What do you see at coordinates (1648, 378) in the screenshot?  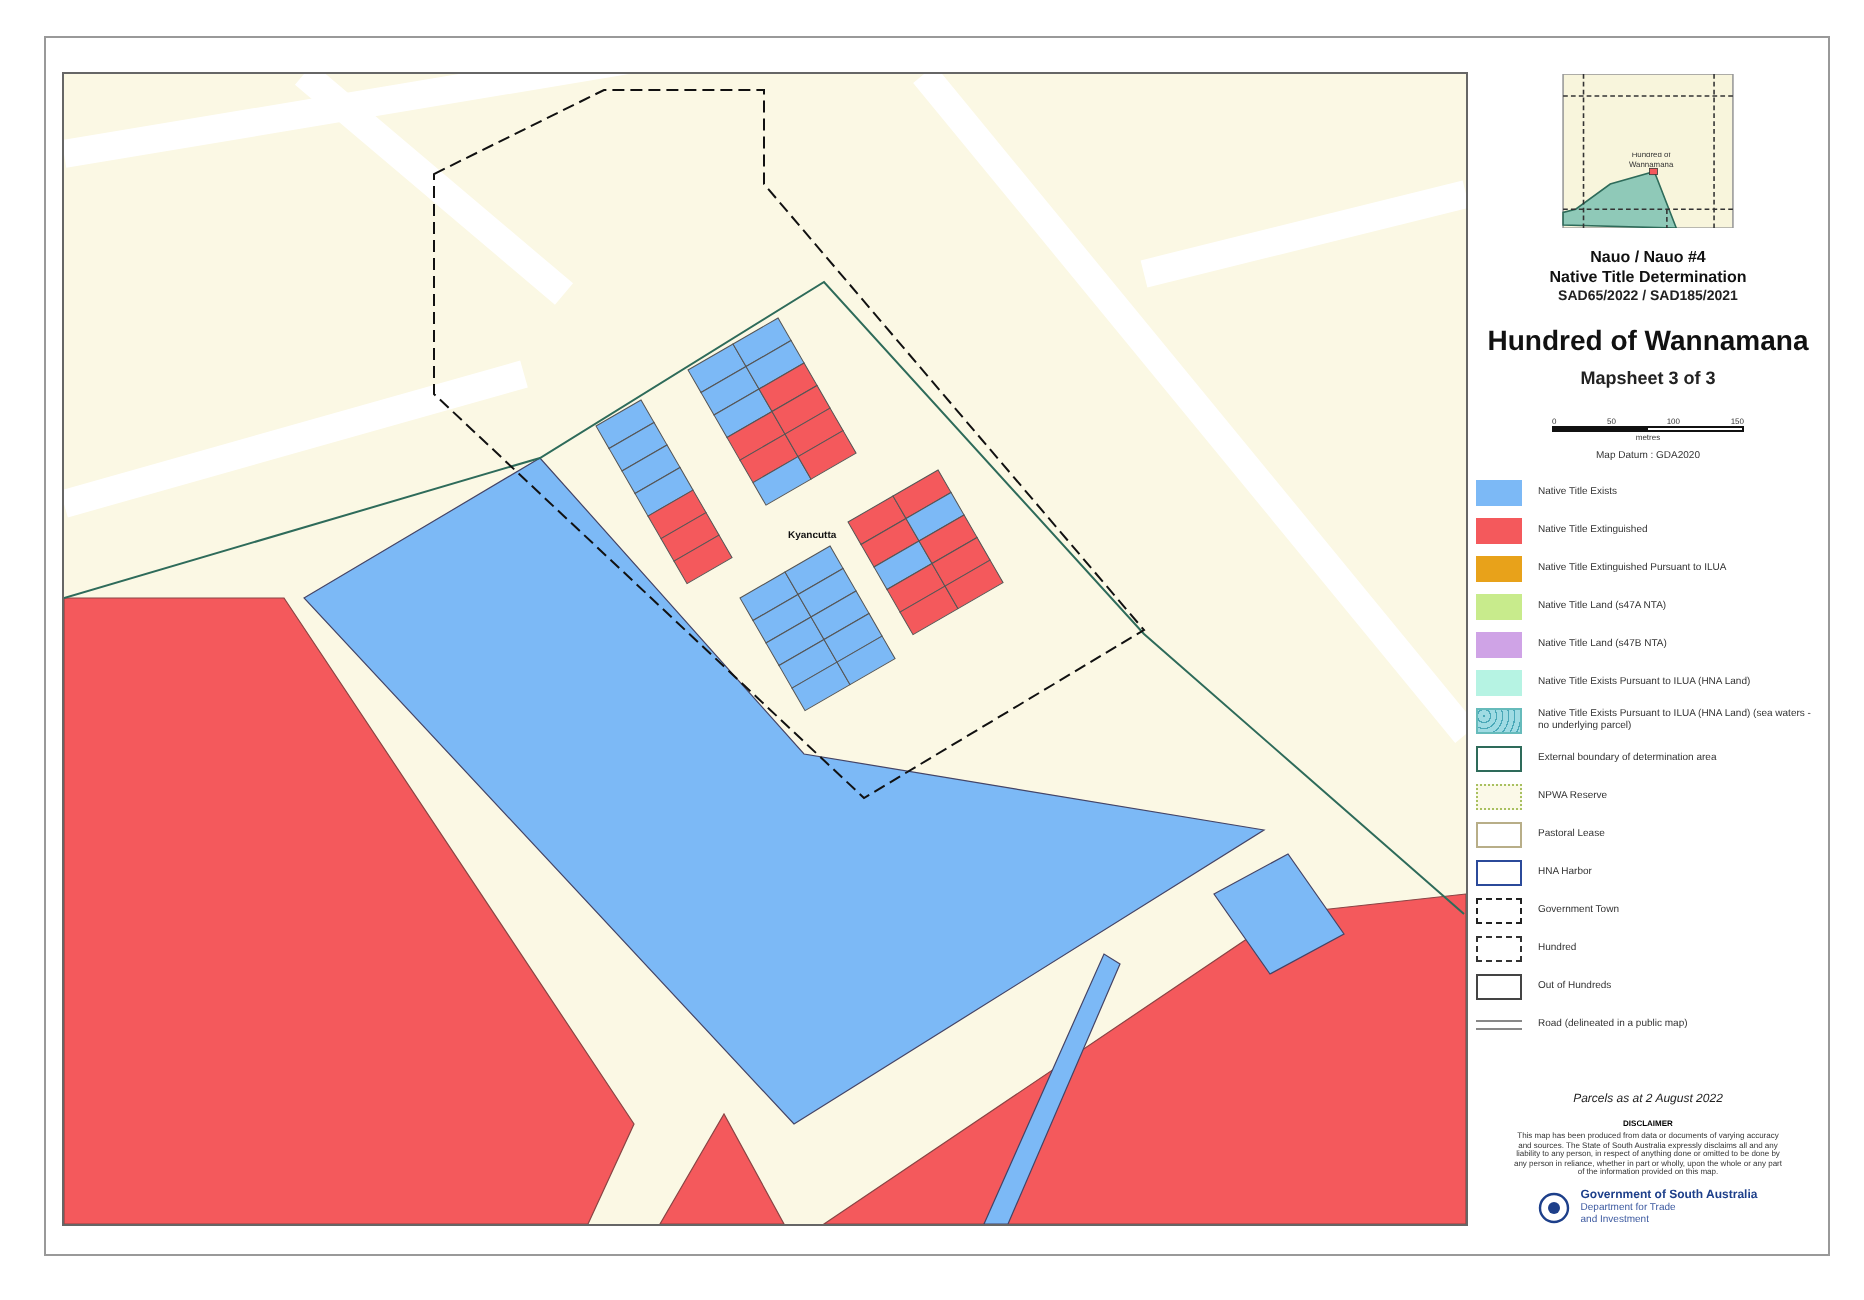 I see `mapsheet-label: Mapsheet 3 of 3` at bounding box center [1648, 378].